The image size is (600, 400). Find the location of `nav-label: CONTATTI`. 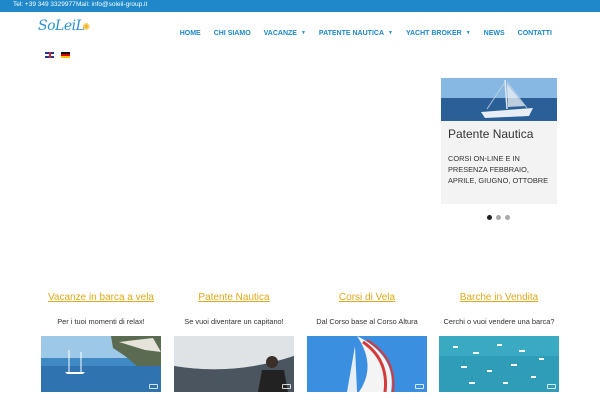

nav-label: CONTATTI is located at coordinates (534, 33).